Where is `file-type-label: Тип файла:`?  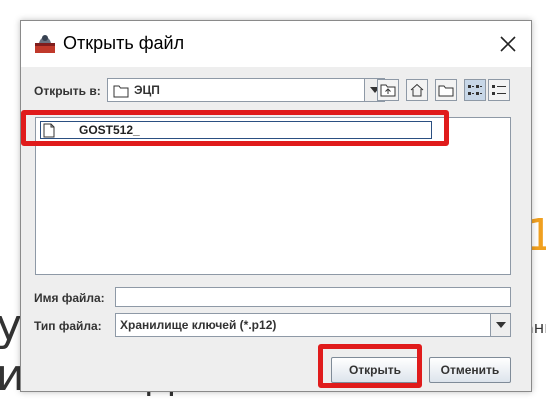
file-type-label: Тип файла: is located at coordinates (68, 326).